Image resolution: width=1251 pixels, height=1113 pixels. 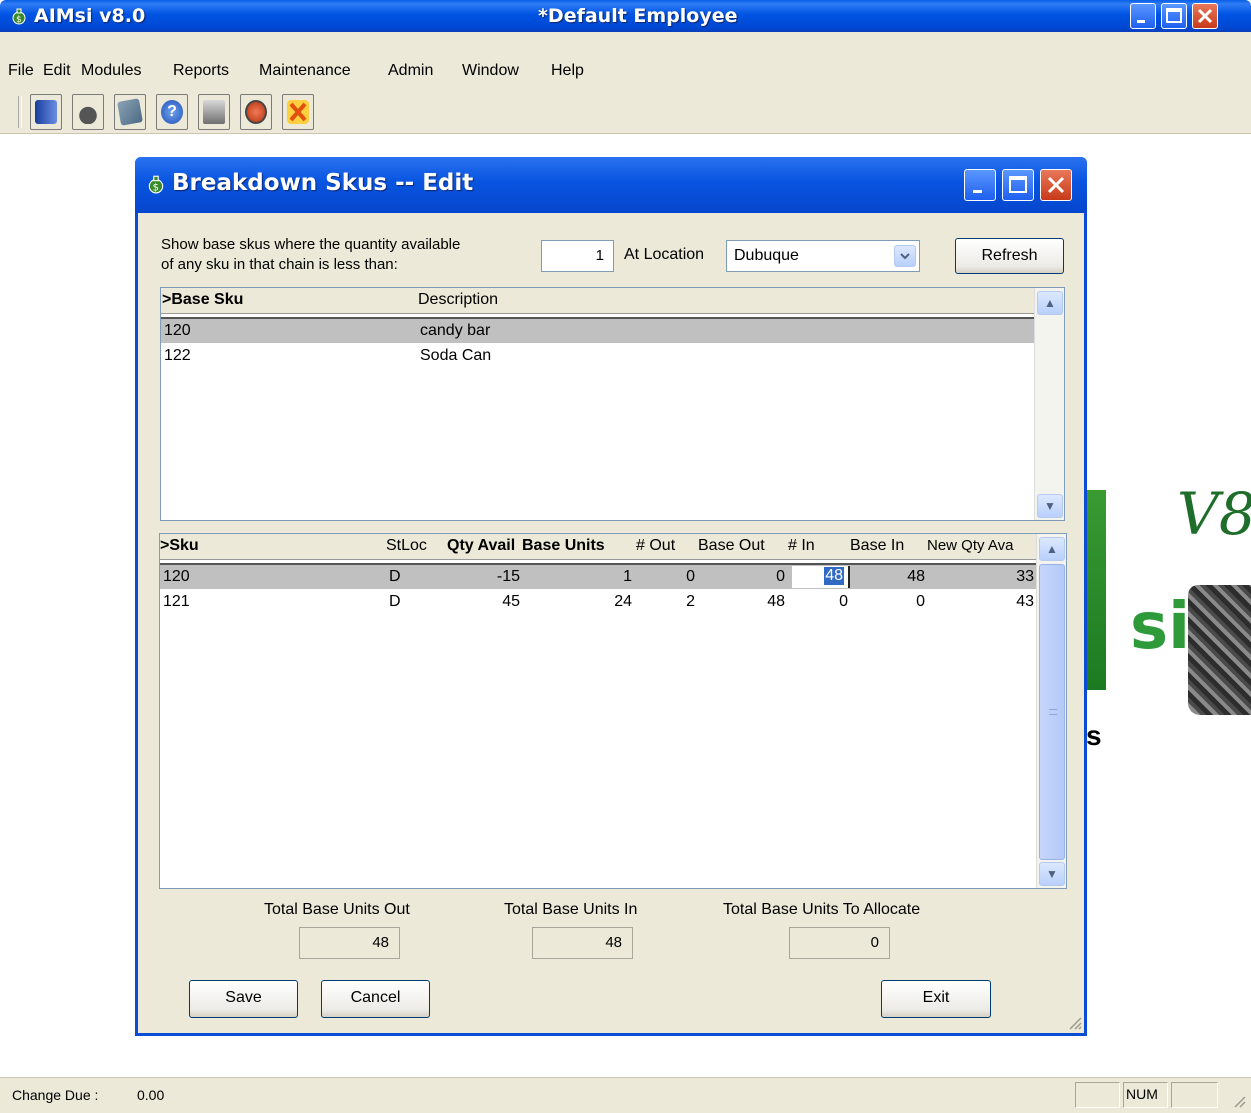 I want to click on logo-tagline: s, so click(x=1094, y=735).